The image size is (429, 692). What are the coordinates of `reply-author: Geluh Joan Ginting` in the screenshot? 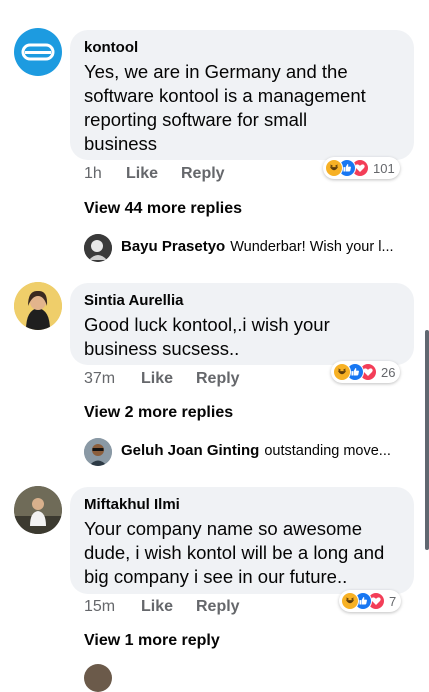 It's located at (190, 450).